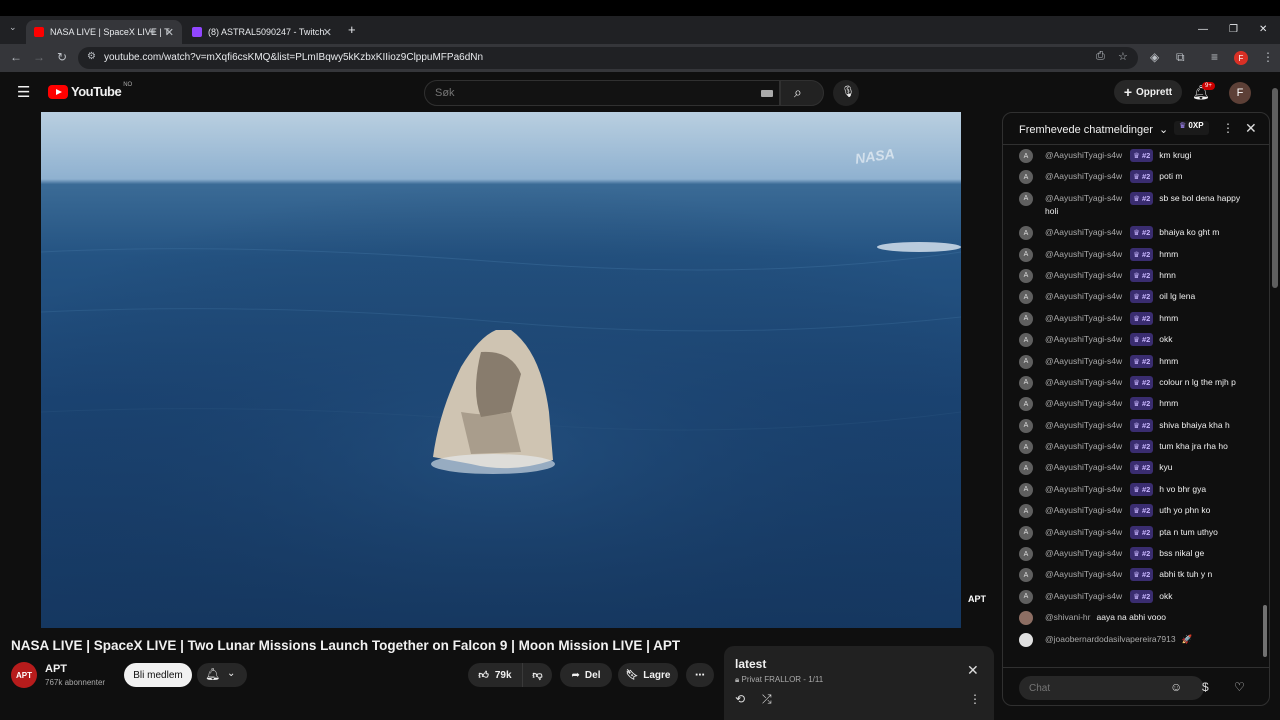  Describe the element at coordinates (1233, 29) in the screenshot. I see `restore-icon: ❐` at that location.